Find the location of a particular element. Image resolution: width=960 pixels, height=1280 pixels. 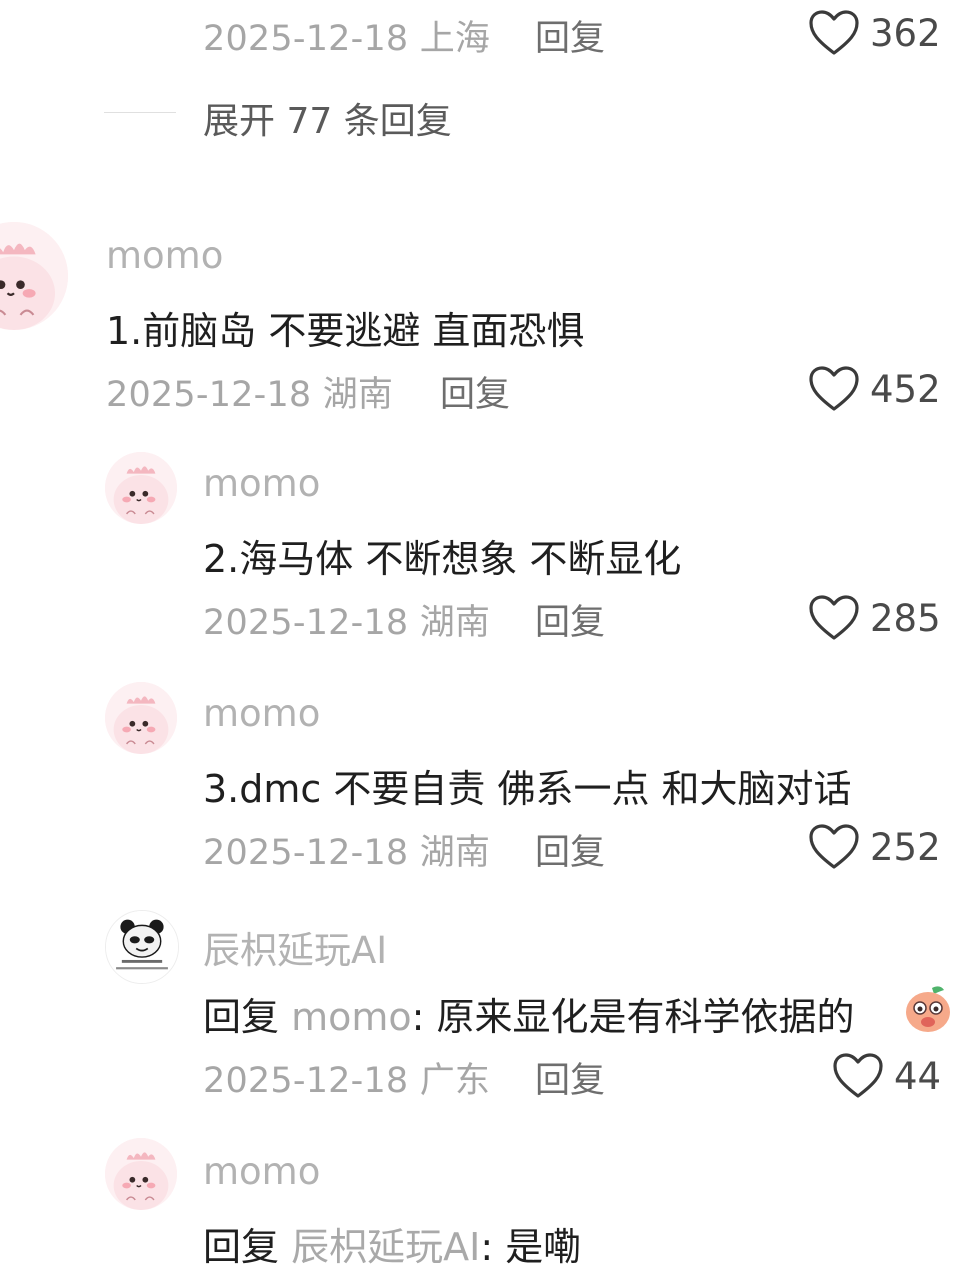

like-button: 252 is located at coordinates (874, 847).